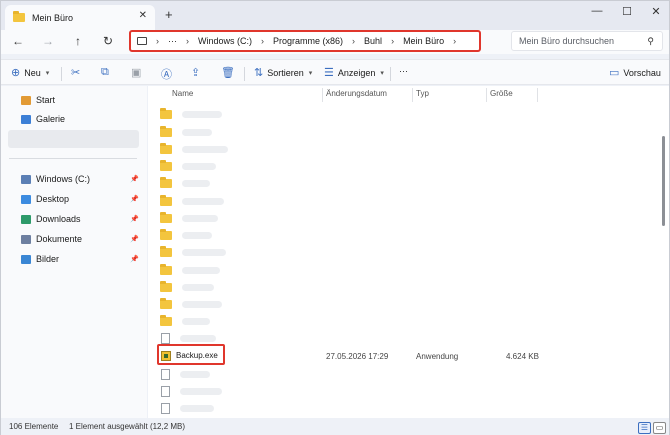 Image resolution: width=670 pixels, height=435 pixels. Describe the element at coordinates (501, 93) in the screenshot. I see `column-header-size: Größe` at that location.